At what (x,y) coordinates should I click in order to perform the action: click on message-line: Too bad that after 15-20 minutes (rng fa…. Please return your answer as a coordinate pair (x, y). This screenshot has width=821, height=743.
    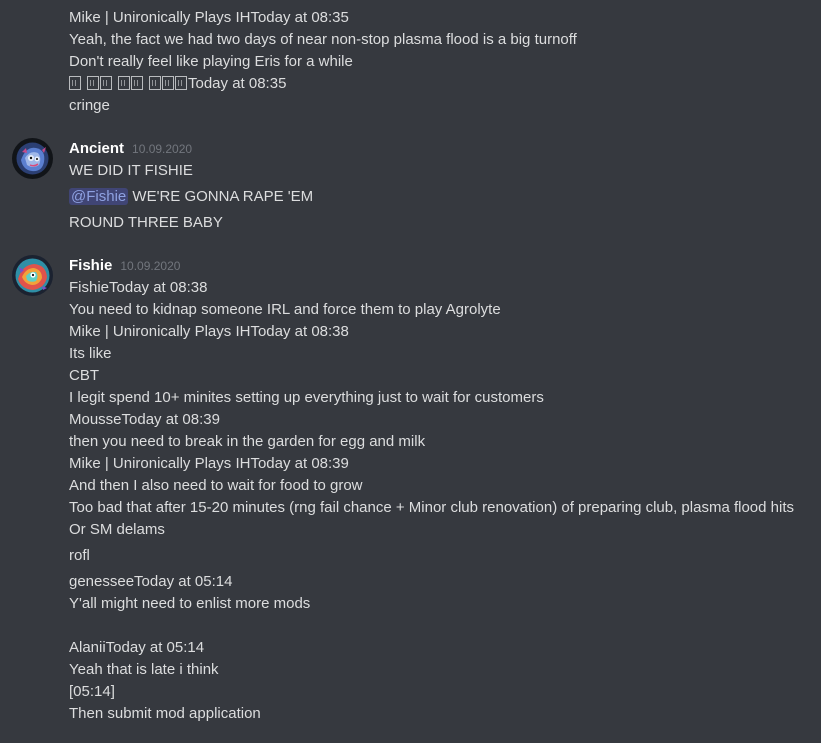
    Looking at the image, I should click on (431, 507).